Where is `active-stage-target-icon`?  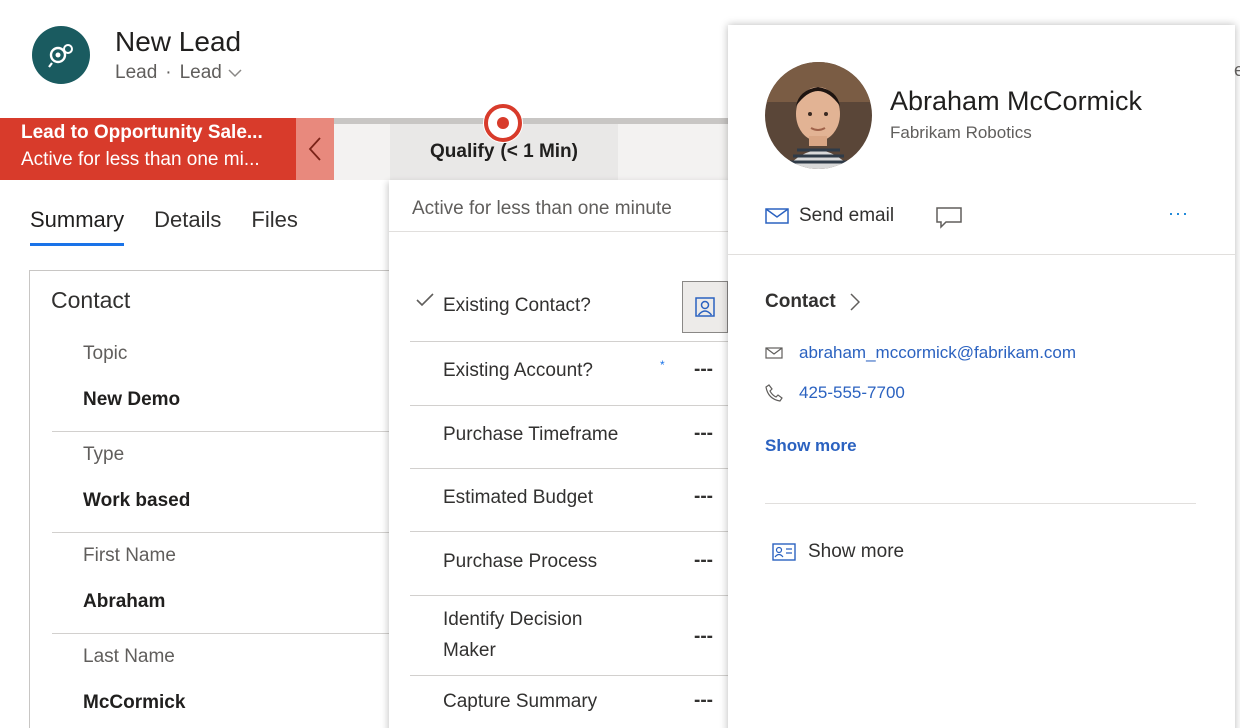
active-stage-target-icon is located at coordinates (503, 123).